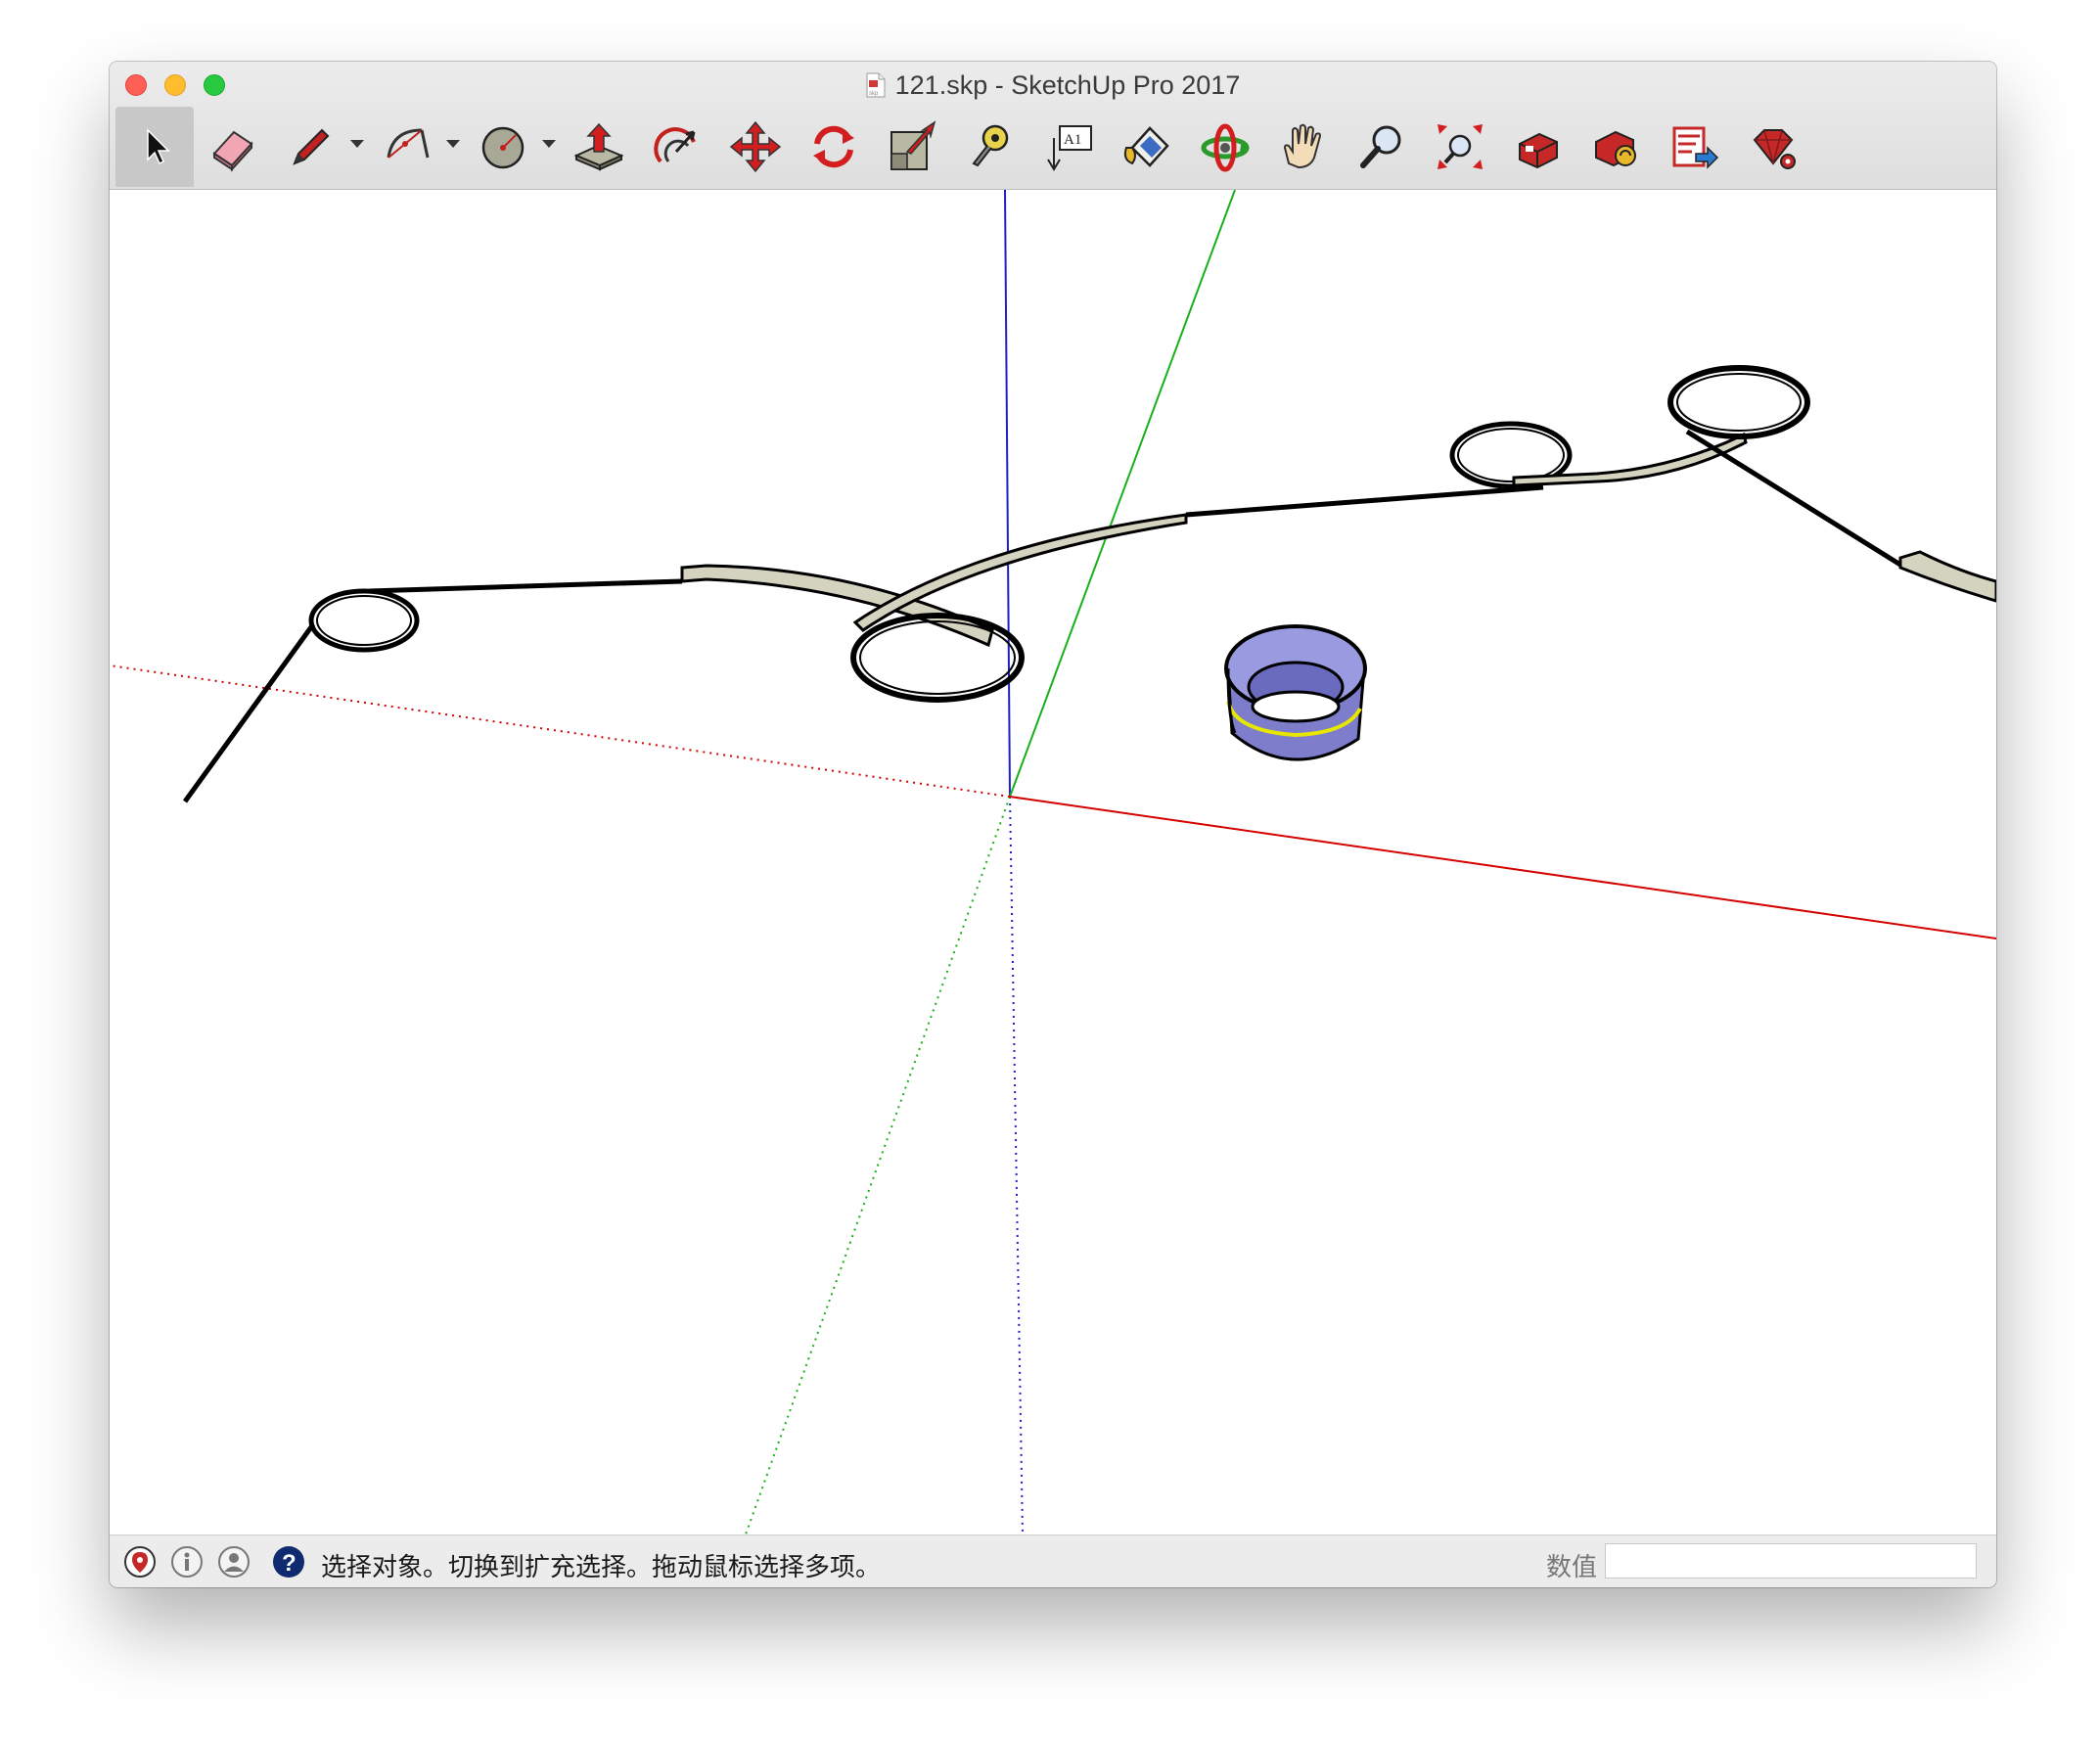 This screenshot has height=1740, width=2100. I want to click on window-title: 121.skp - SketchUp Pro 2017, so click(1067, 84).